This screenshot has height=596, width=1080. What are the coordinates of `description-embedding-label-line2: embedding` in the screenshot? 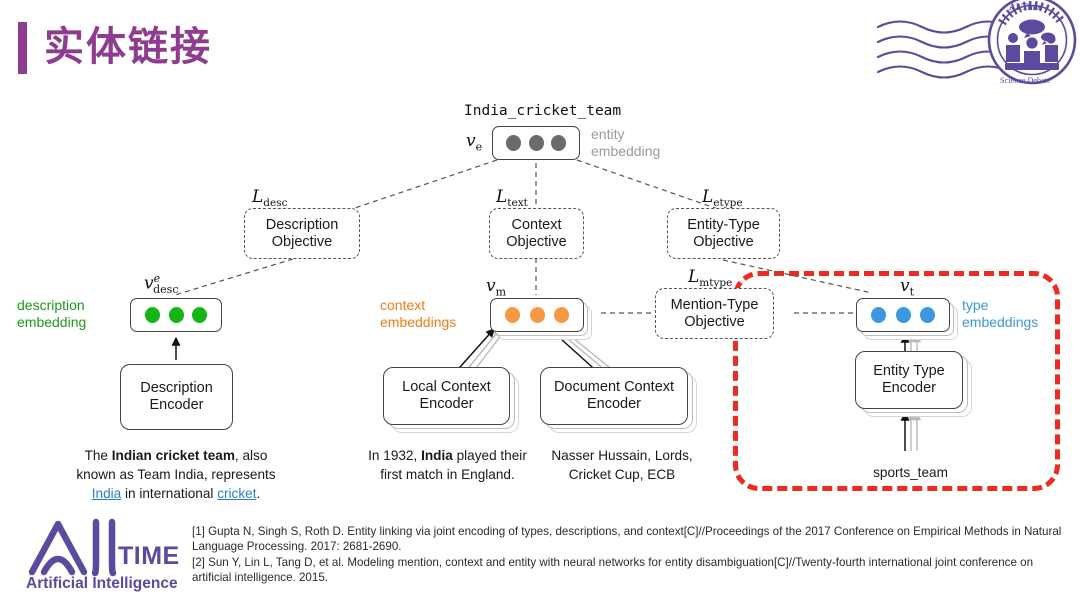 It's located at (52, 321).